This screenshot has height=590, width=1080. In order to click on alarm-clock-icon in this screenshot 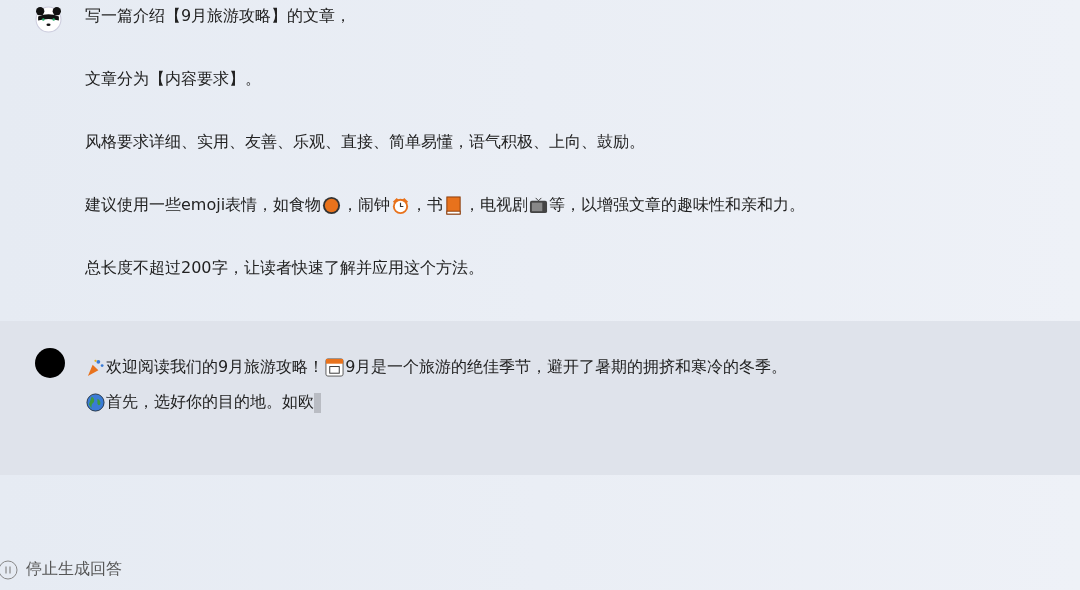, I will do `click(401, 205)`.